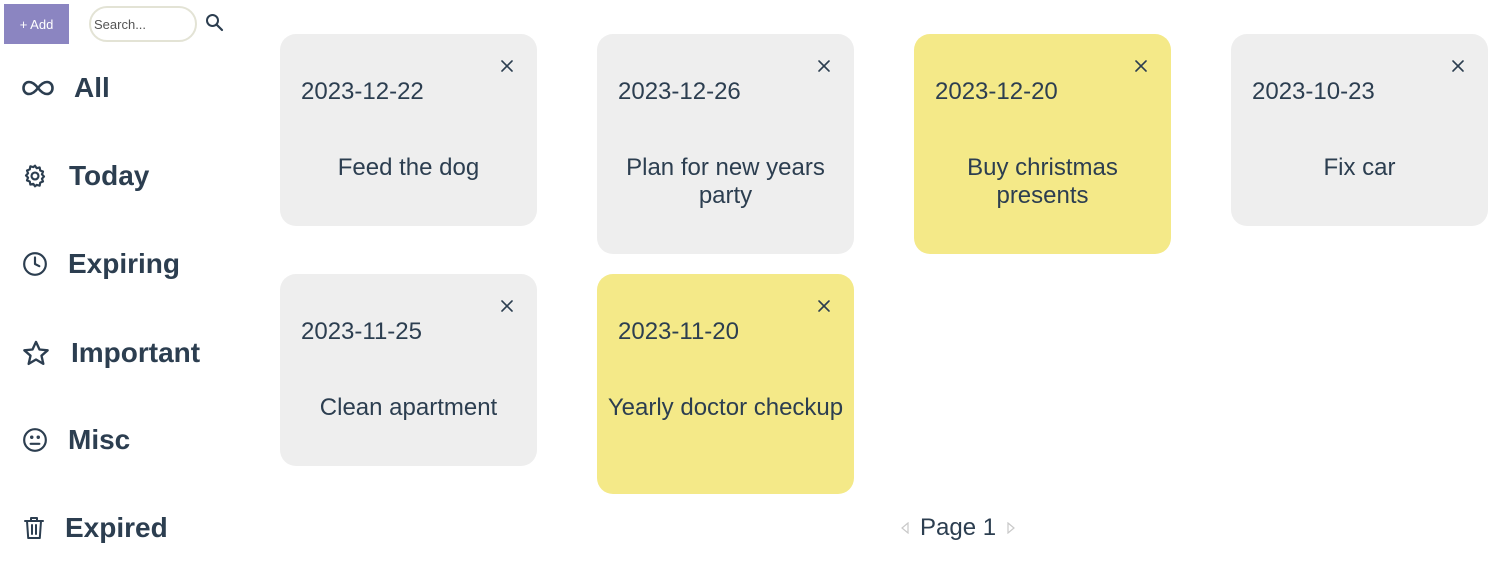 Image resolution: width=1509 pixels, height=583 pixels. Describe the element at coordinates (408, 167) in the screenshot. I see `note-text: Feed the dog` at that location.